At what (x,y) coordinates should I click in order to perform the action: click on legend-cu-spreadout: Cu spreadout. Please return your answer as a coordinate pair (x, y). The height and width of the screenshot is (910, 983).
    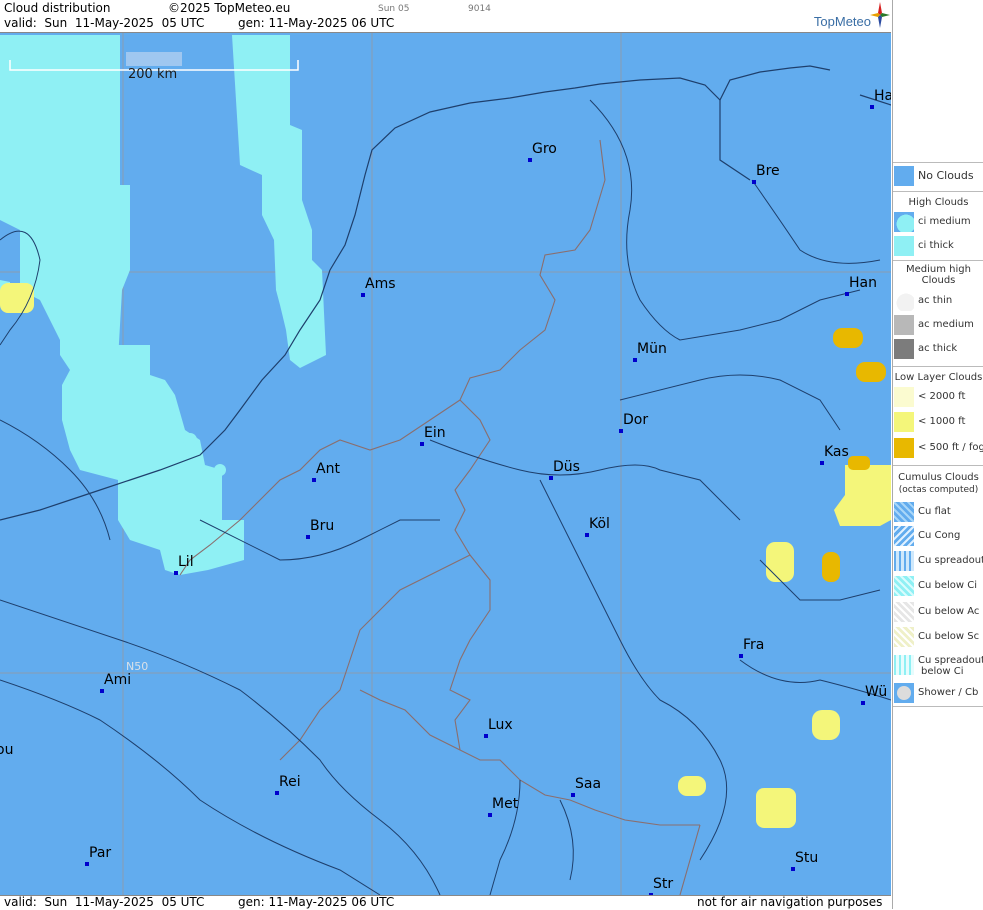
    Looking at the image, I should click on (938, 561).